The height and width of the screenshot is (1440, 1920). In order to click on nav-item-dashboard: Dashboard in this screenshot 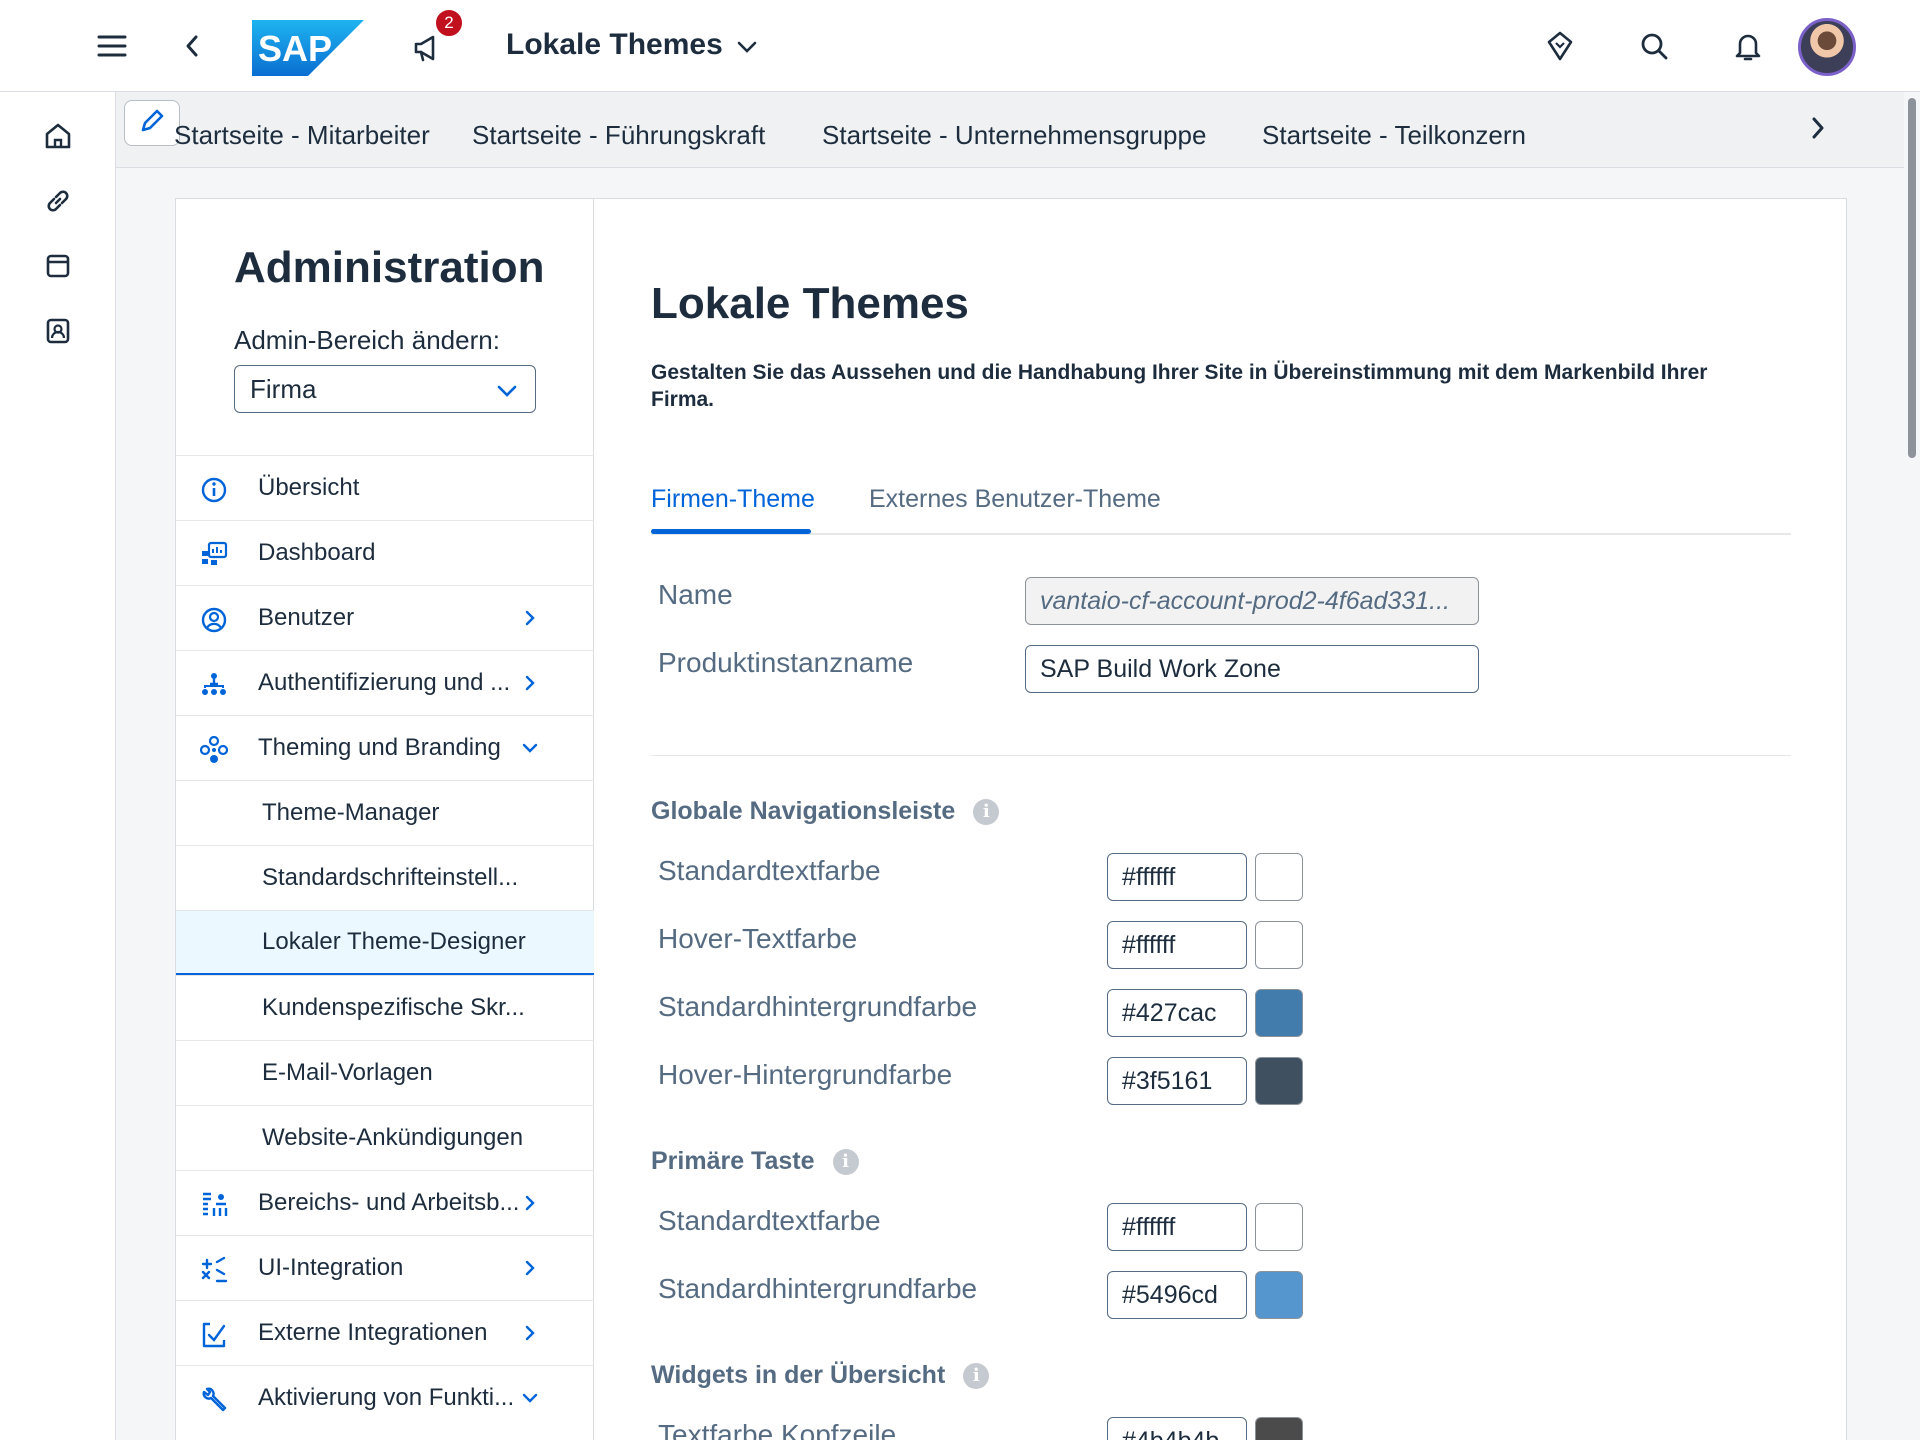, I will do `click(385, 552)`.